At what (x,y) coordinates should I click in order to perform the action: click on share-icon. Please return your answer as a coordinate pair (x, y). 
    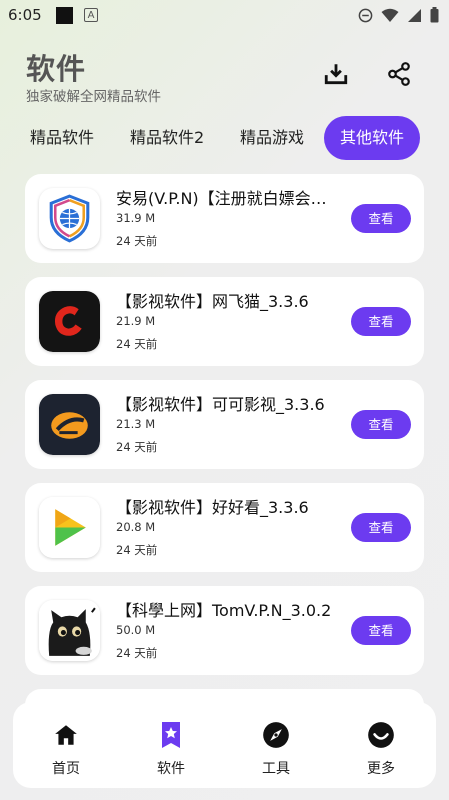
    Looking at the image, I should click on (399, 74).